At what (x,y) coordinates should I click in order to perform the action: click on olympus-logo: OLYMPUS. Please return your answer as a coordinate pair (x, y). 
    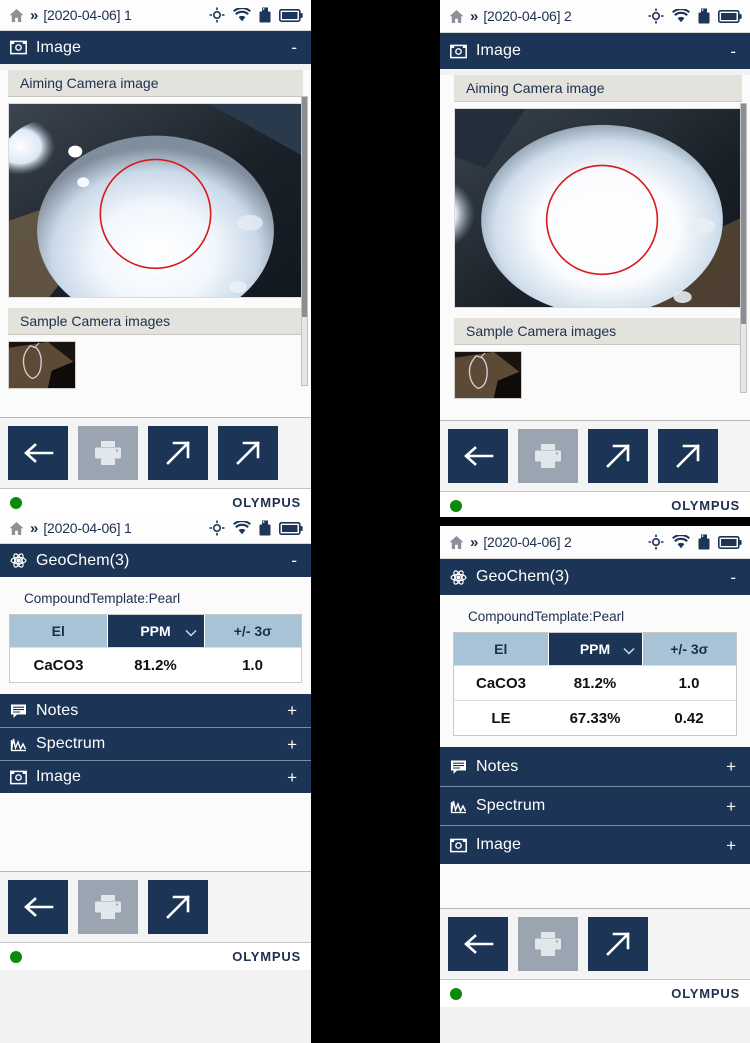
    Looking at the image, I should click on (266, 956).